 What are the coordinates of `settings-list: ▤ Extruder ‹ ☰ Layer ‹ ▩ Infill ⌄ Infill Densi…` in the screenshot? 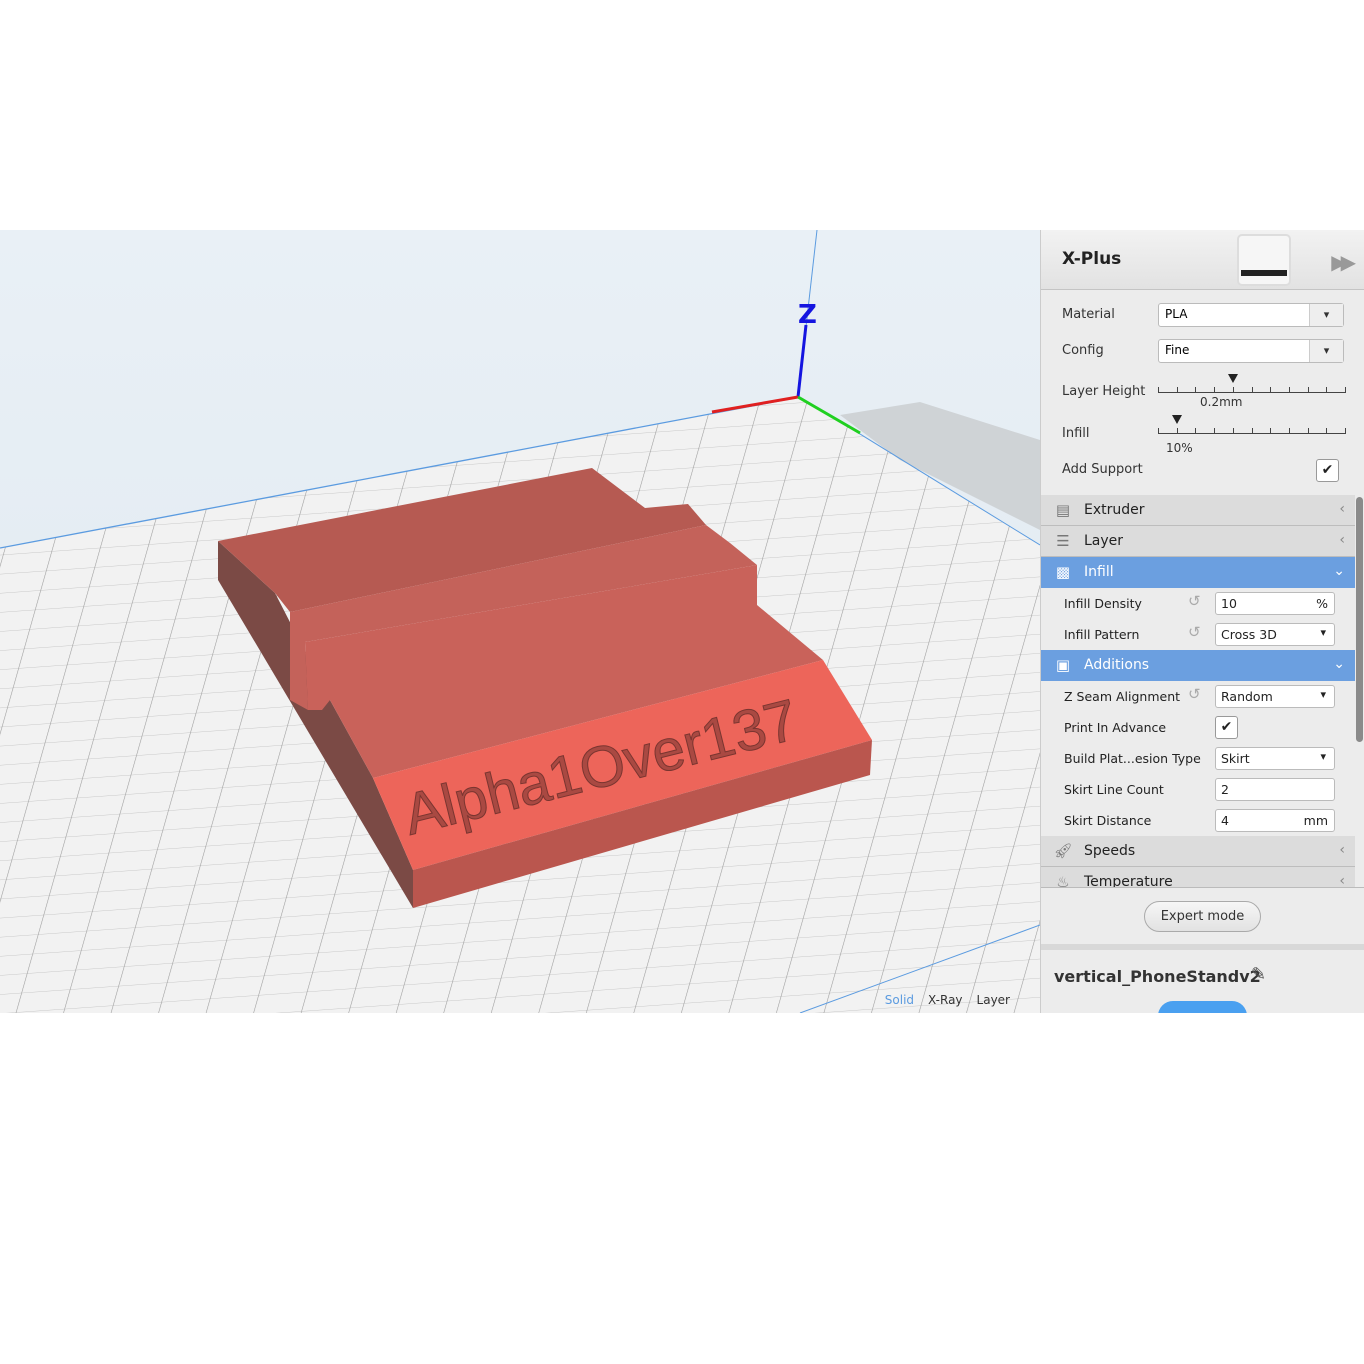 It's located at (1198, 691).